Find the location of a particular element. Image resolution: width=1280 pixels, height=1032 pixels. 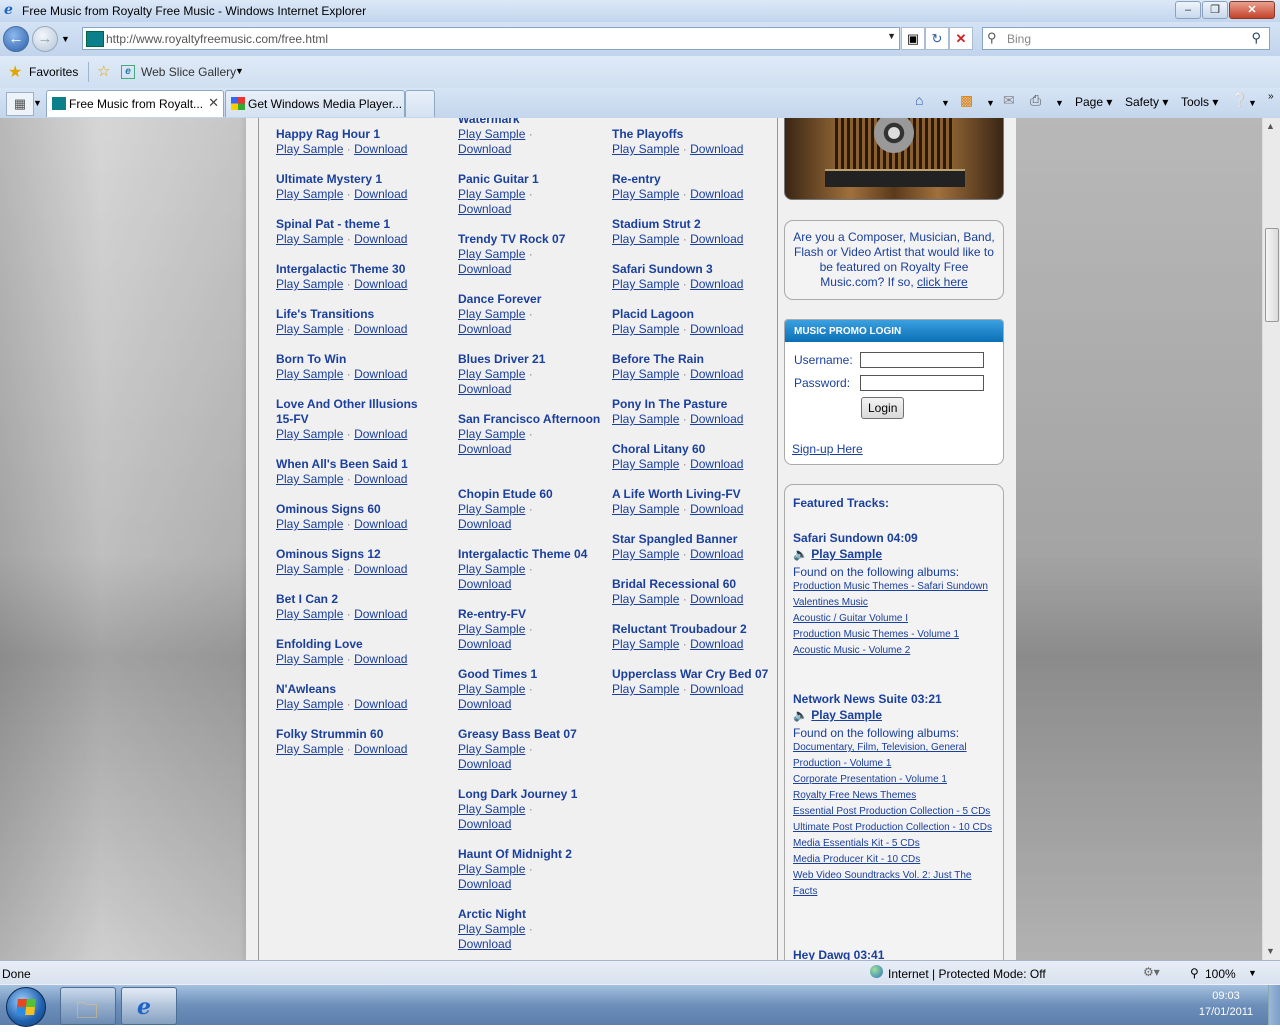

zoom-level: 100% is located at coordinates (1220, 974).